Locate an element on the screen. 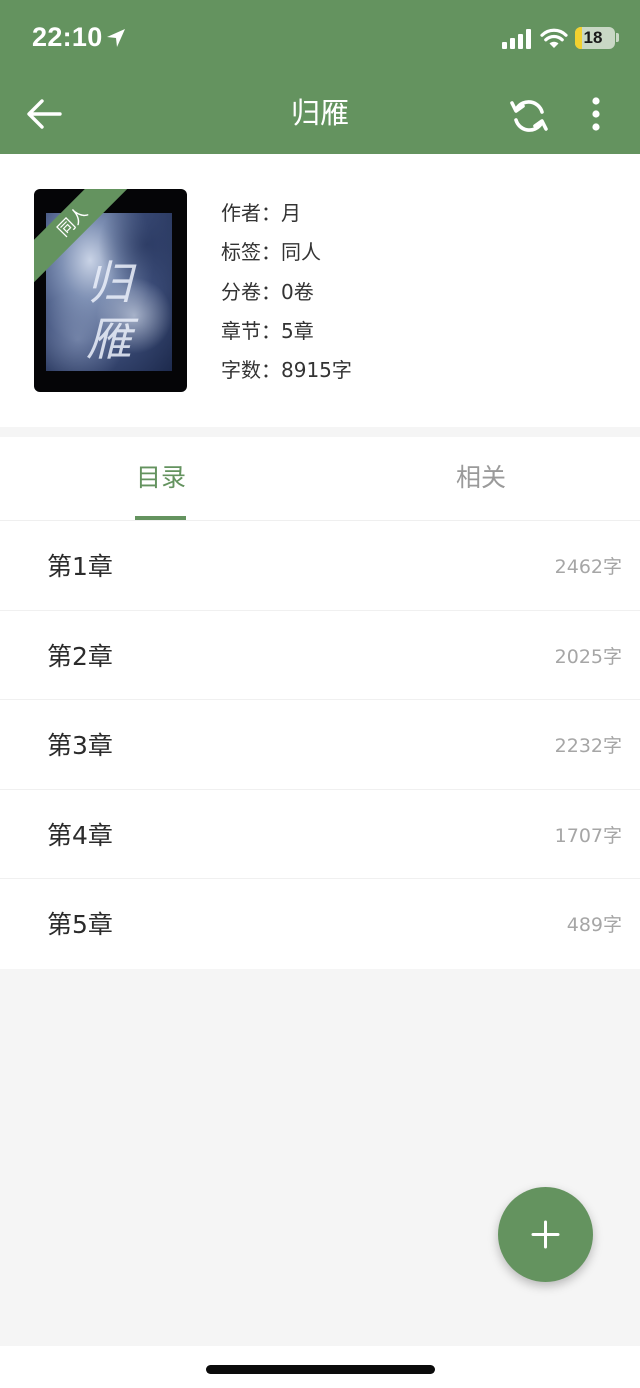 The image size is (640, 1388). book-meta-list: 作者：月 标签：同人 分卷：0卷 章节：5章 字数：8915字 is located at coordinates (286, 297).